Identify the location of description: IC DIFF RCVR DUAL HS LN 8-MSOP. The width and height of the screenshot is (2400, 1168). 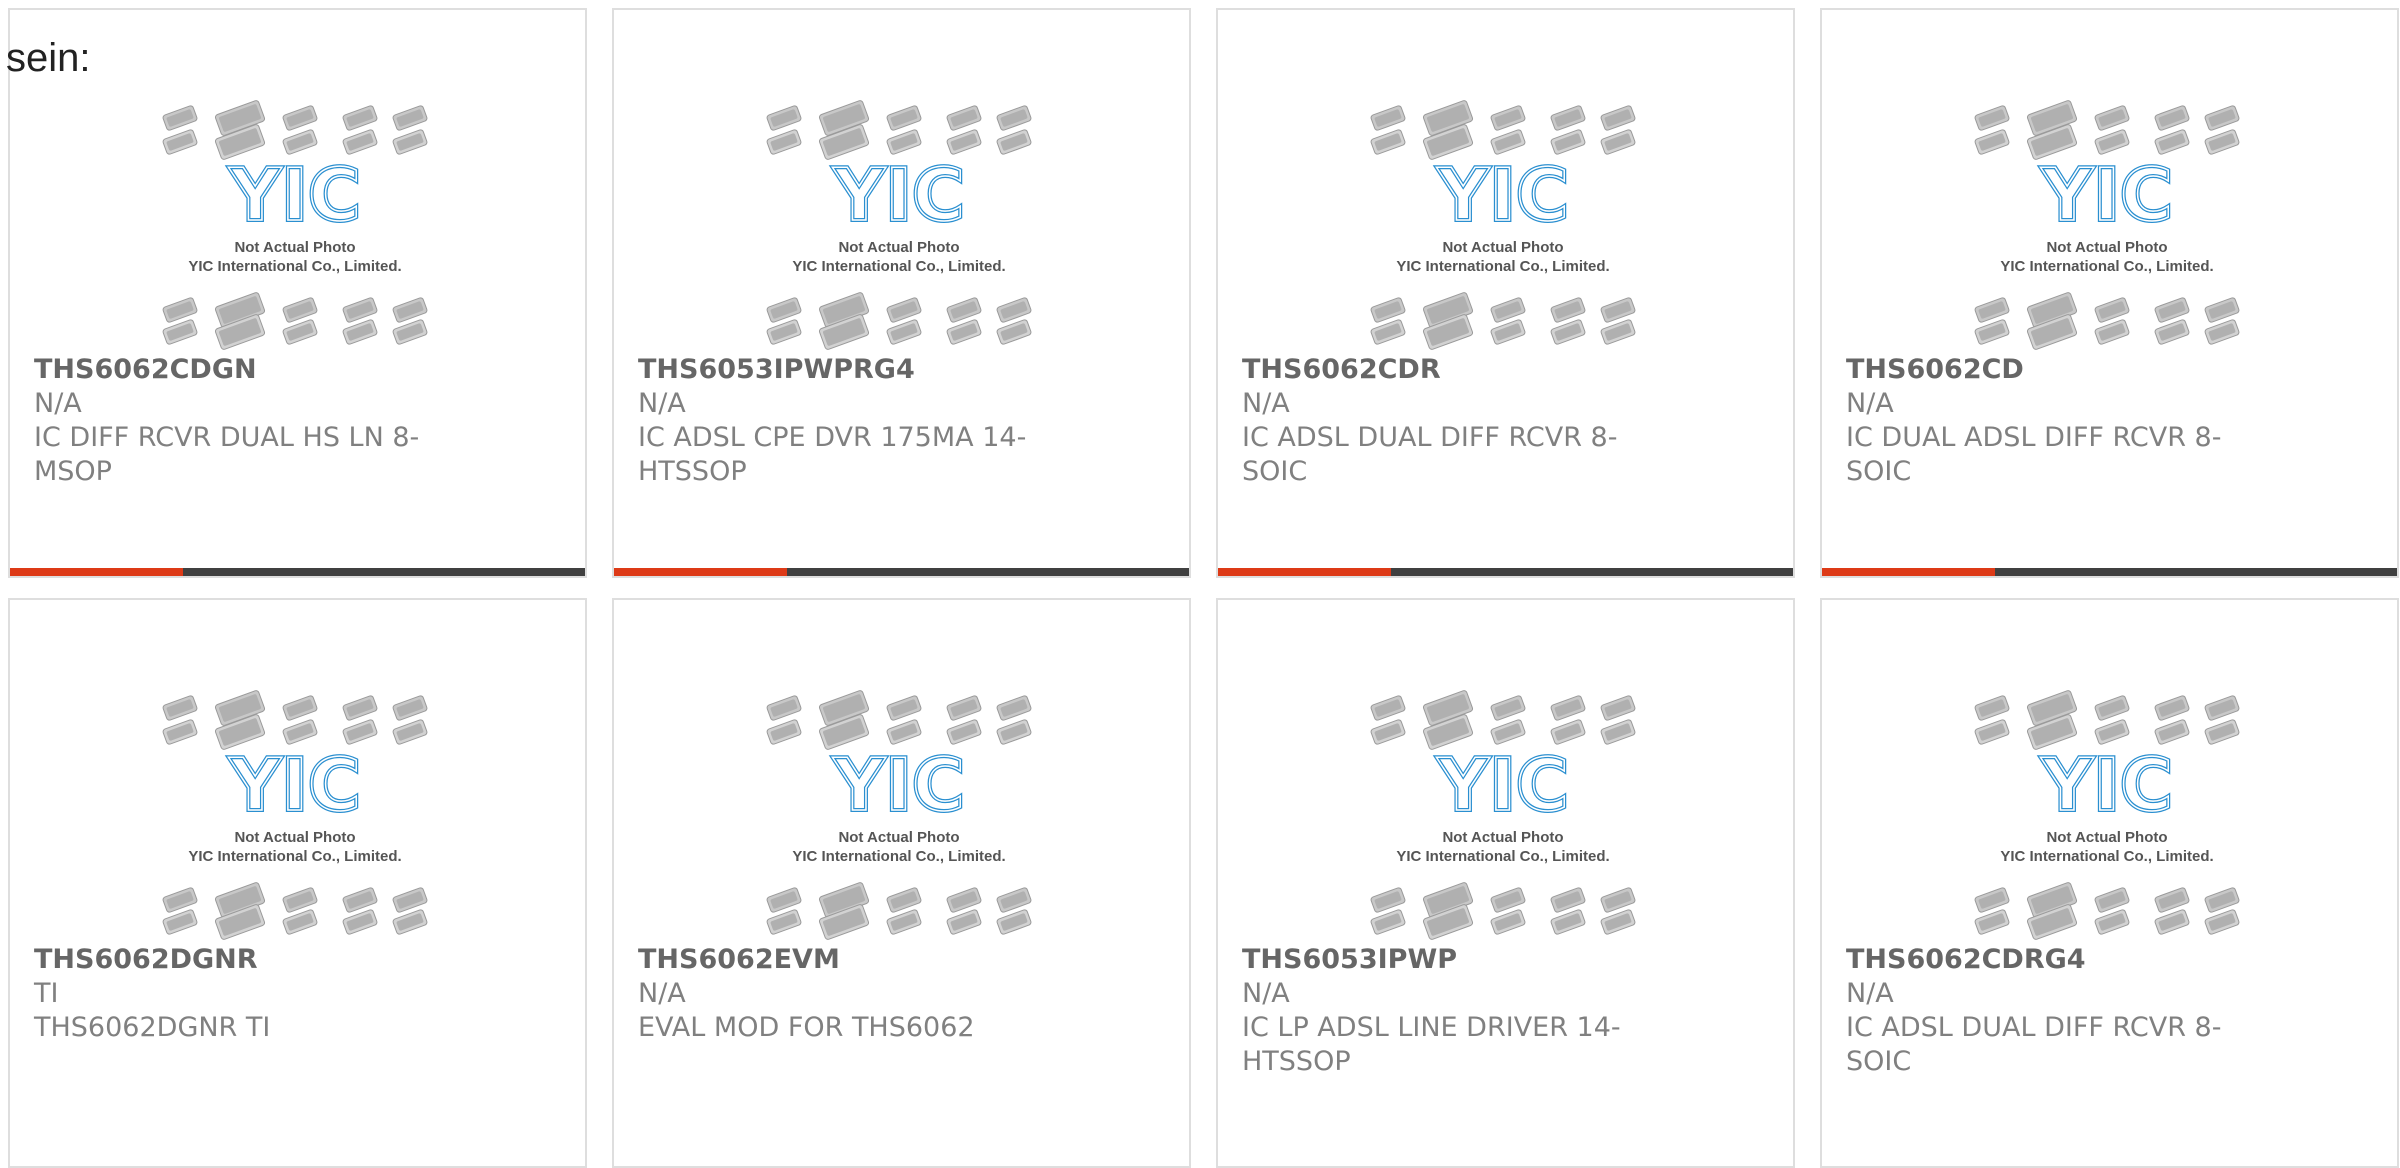
(227, 454).